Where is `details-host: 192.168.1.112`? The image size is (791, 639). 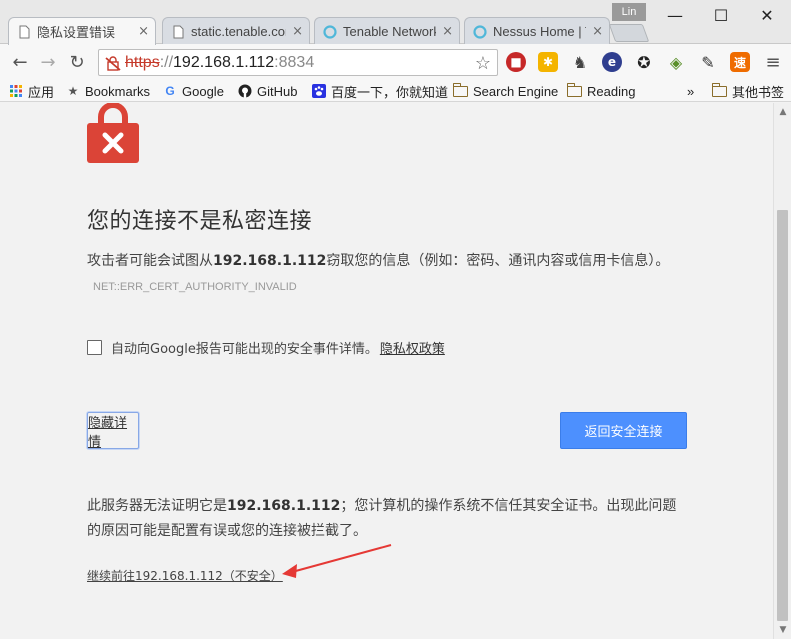 details-host: 192.168.1.112 is located at coordinates (284, 506).